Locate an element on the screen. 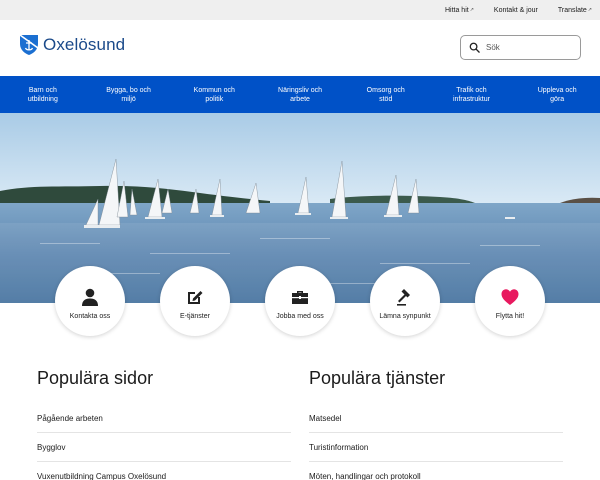 The height and width of the screenshot is (480, 600). popular-services-title: Populära tjänster is located at coordinates (377, 378).